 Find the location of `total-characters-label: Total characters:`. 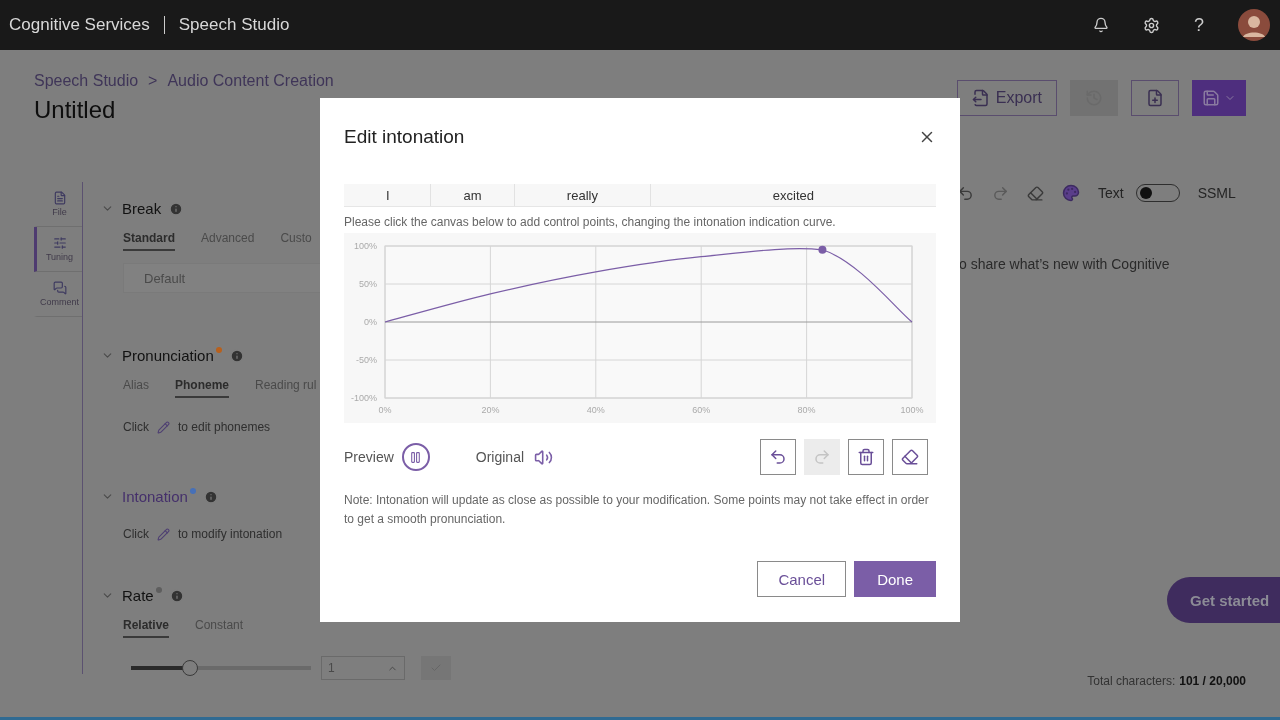

total-characters-label: Total characters: is located at coordinates (1131, 681).